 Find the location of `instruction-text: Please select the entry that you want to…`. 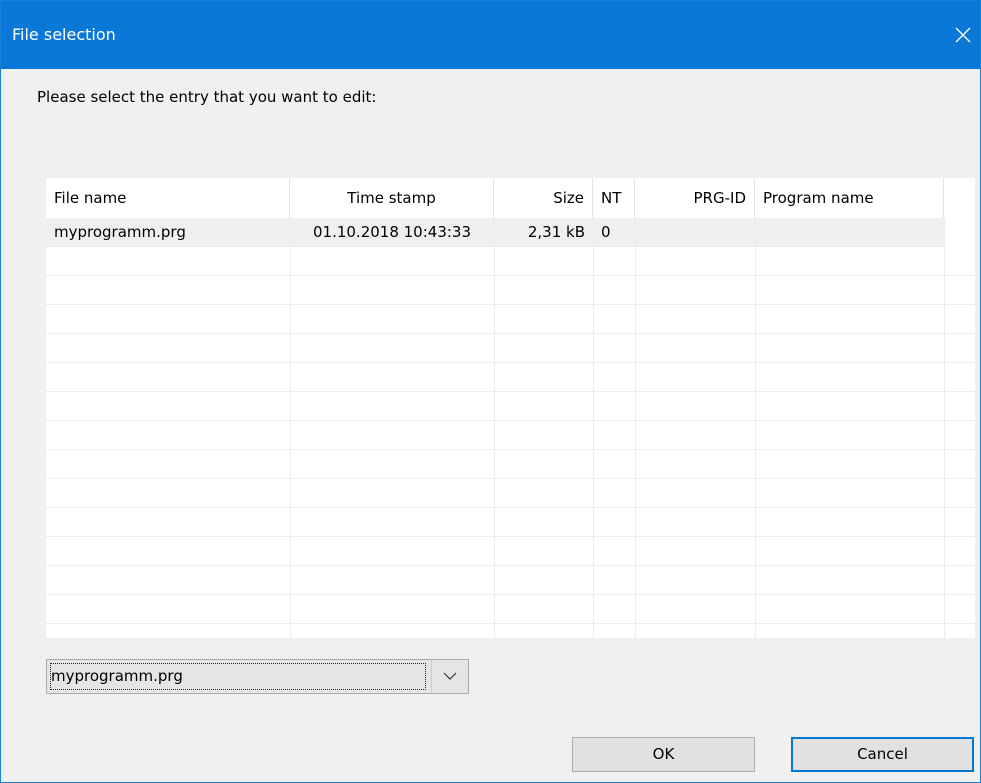

instruction-text: Please select the entry that you want to… is located at coordinates (207, 97).